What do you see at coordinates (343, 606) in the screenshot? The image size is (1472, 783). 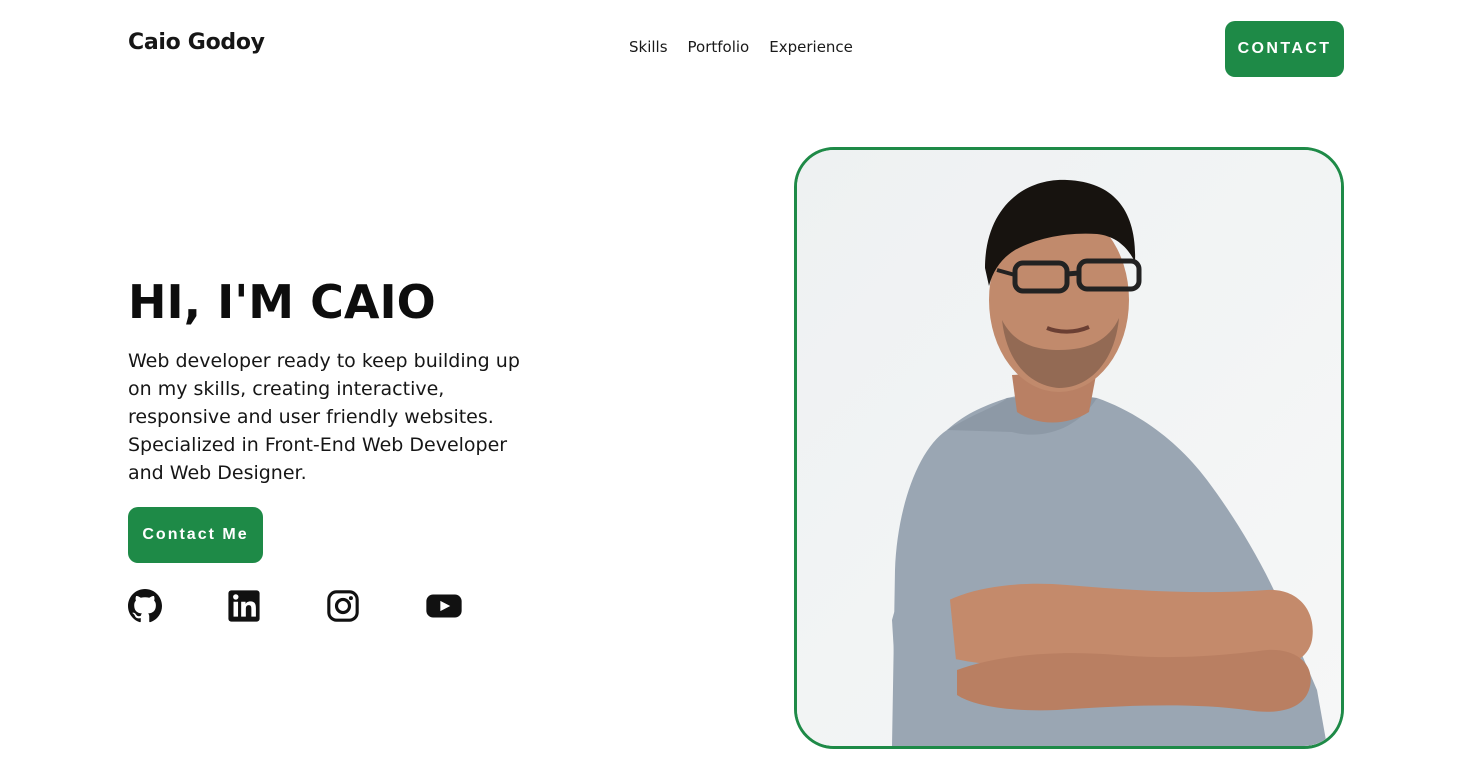 I see `instagram-icon` at bounding box center [343, 606].